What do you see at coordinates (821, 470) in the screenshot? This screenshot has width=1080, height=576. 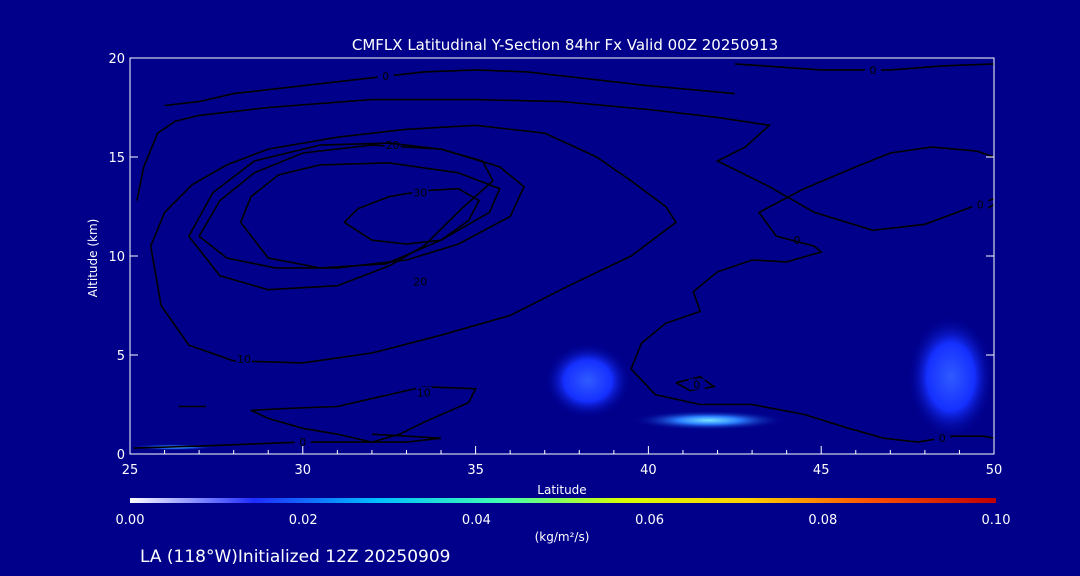 I see `x-tick-label-4: 45` at bounding box center [821, 470].